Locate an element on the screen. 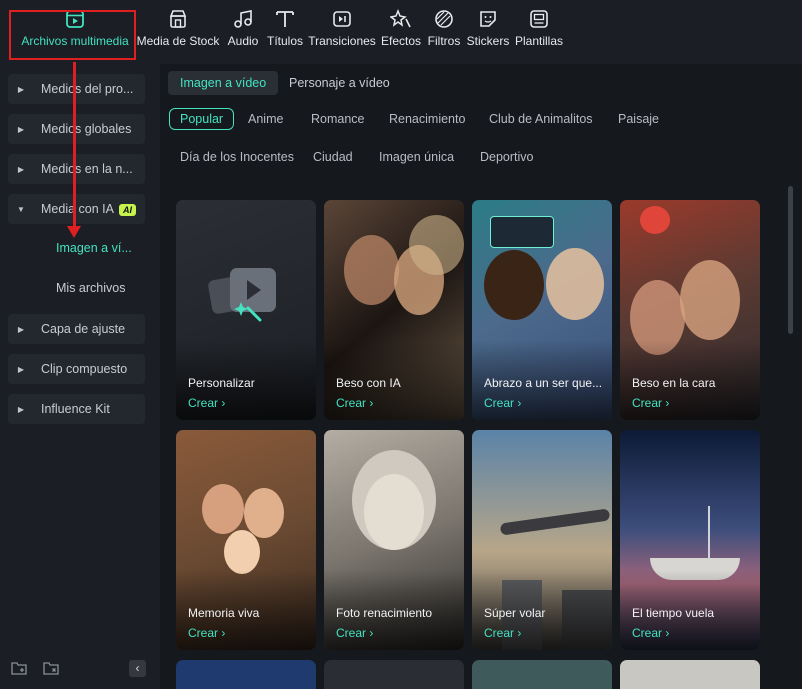 This screenshot has height=689, width=802. template-card-ai-kiss: Beso con IA Crear › is located at coordinates (394, 310).